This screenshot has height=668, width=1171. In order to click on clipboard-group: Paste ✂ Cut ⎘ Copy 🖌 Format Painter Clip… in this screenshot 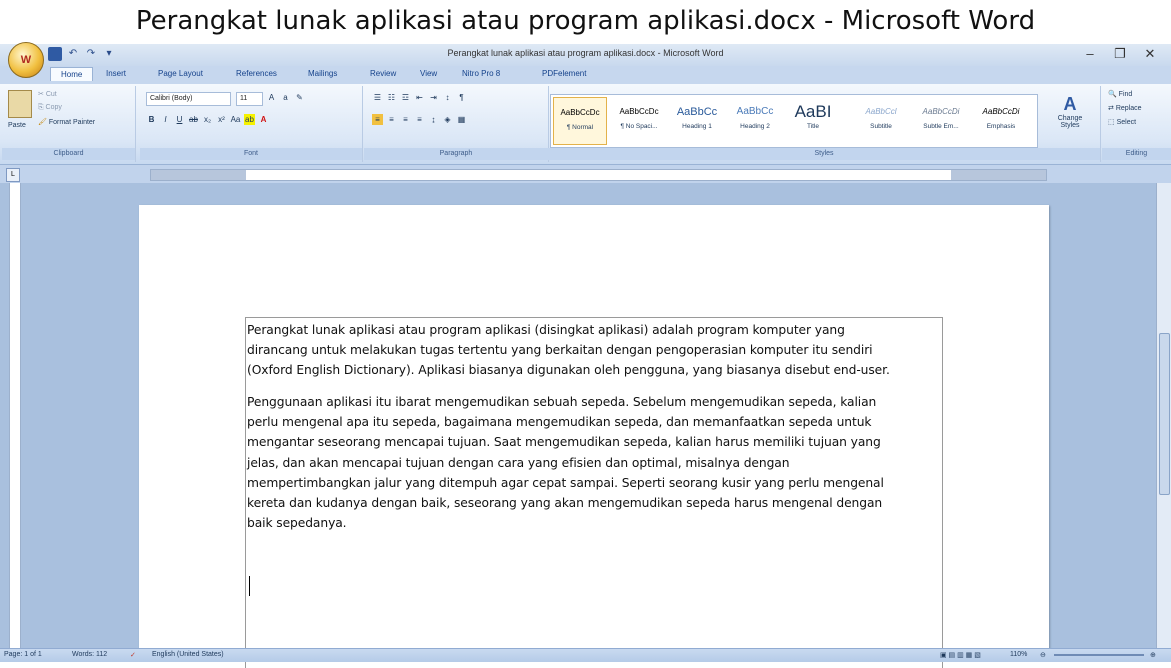, I will do `click(69, 124)`.